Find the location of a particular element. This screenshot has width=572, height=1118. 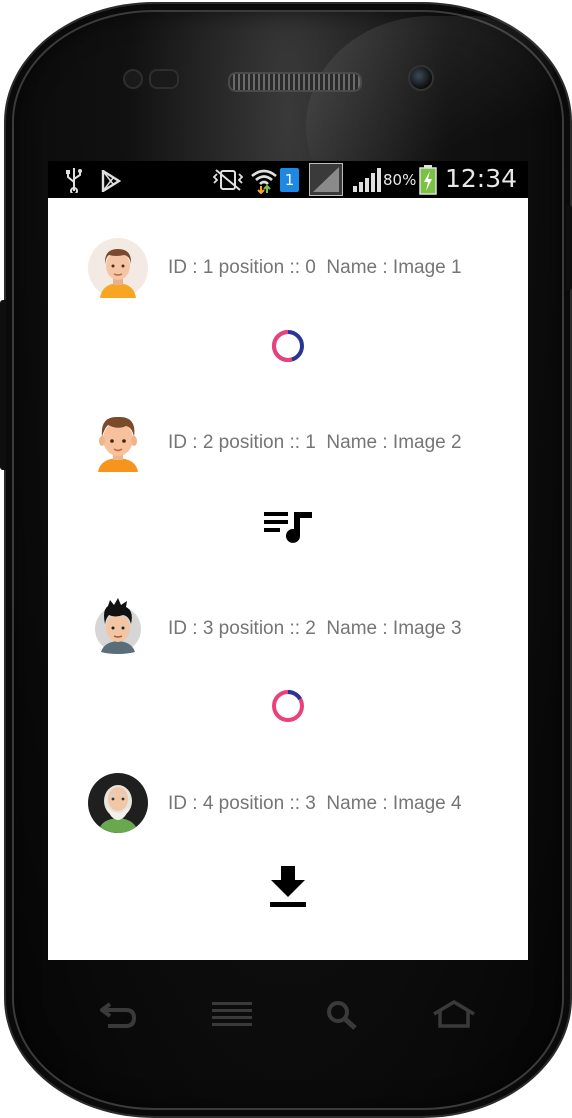

volume-button is located at coordinates (3, 385).